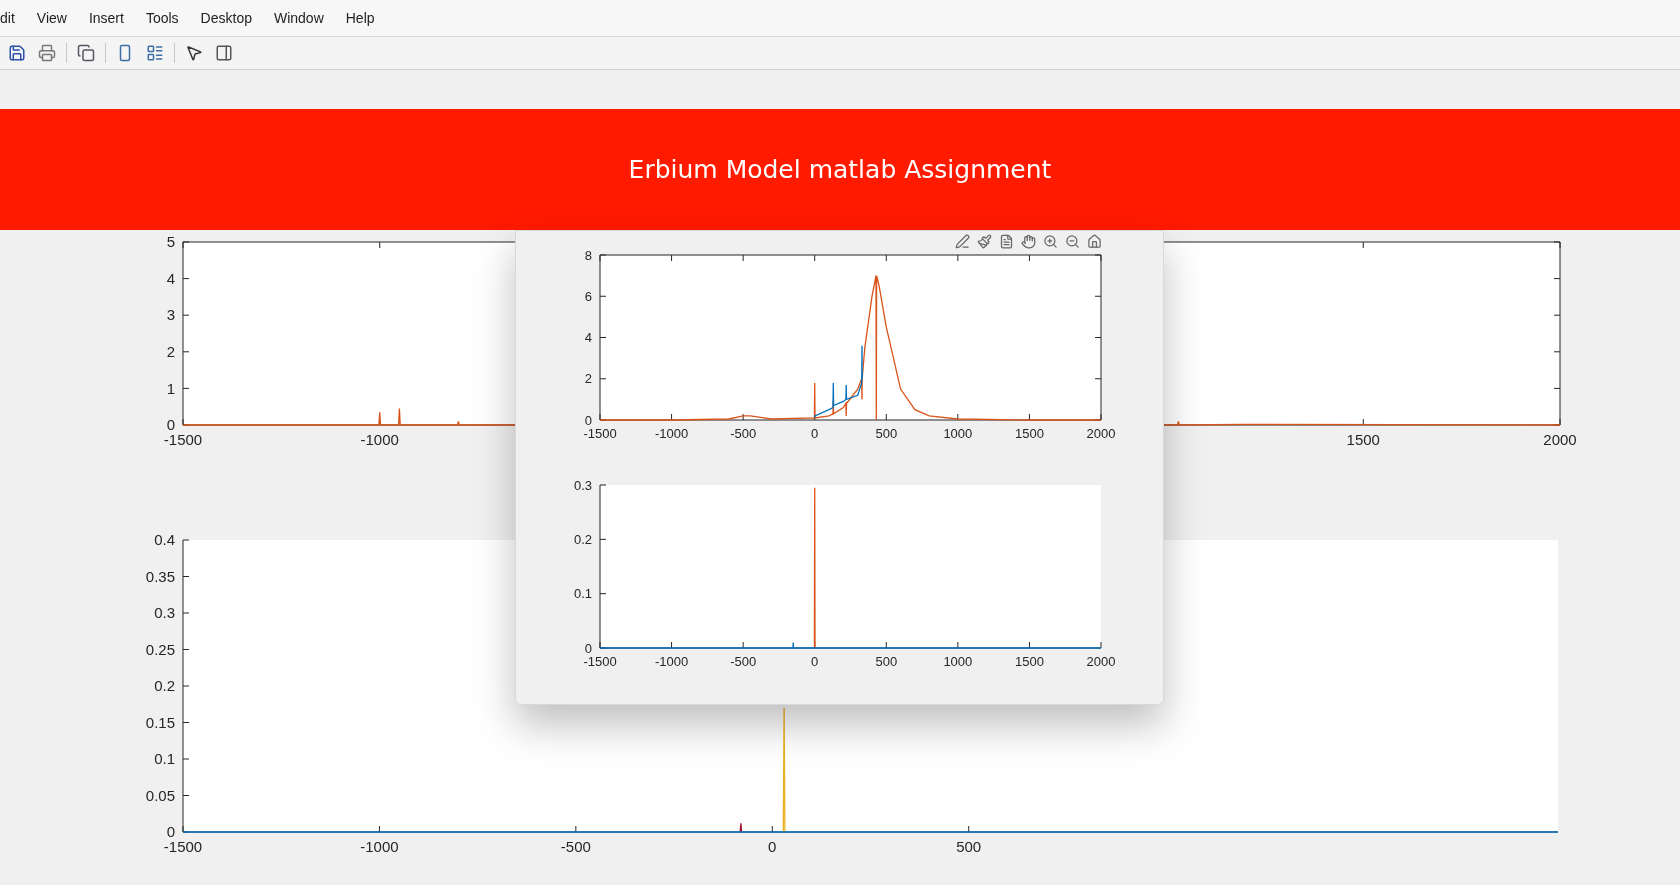 This screenshot has height=885, width=1680. Describe the element at coordinates (170, 242) in the screenshot. I see `tick-label: 5` at that location.